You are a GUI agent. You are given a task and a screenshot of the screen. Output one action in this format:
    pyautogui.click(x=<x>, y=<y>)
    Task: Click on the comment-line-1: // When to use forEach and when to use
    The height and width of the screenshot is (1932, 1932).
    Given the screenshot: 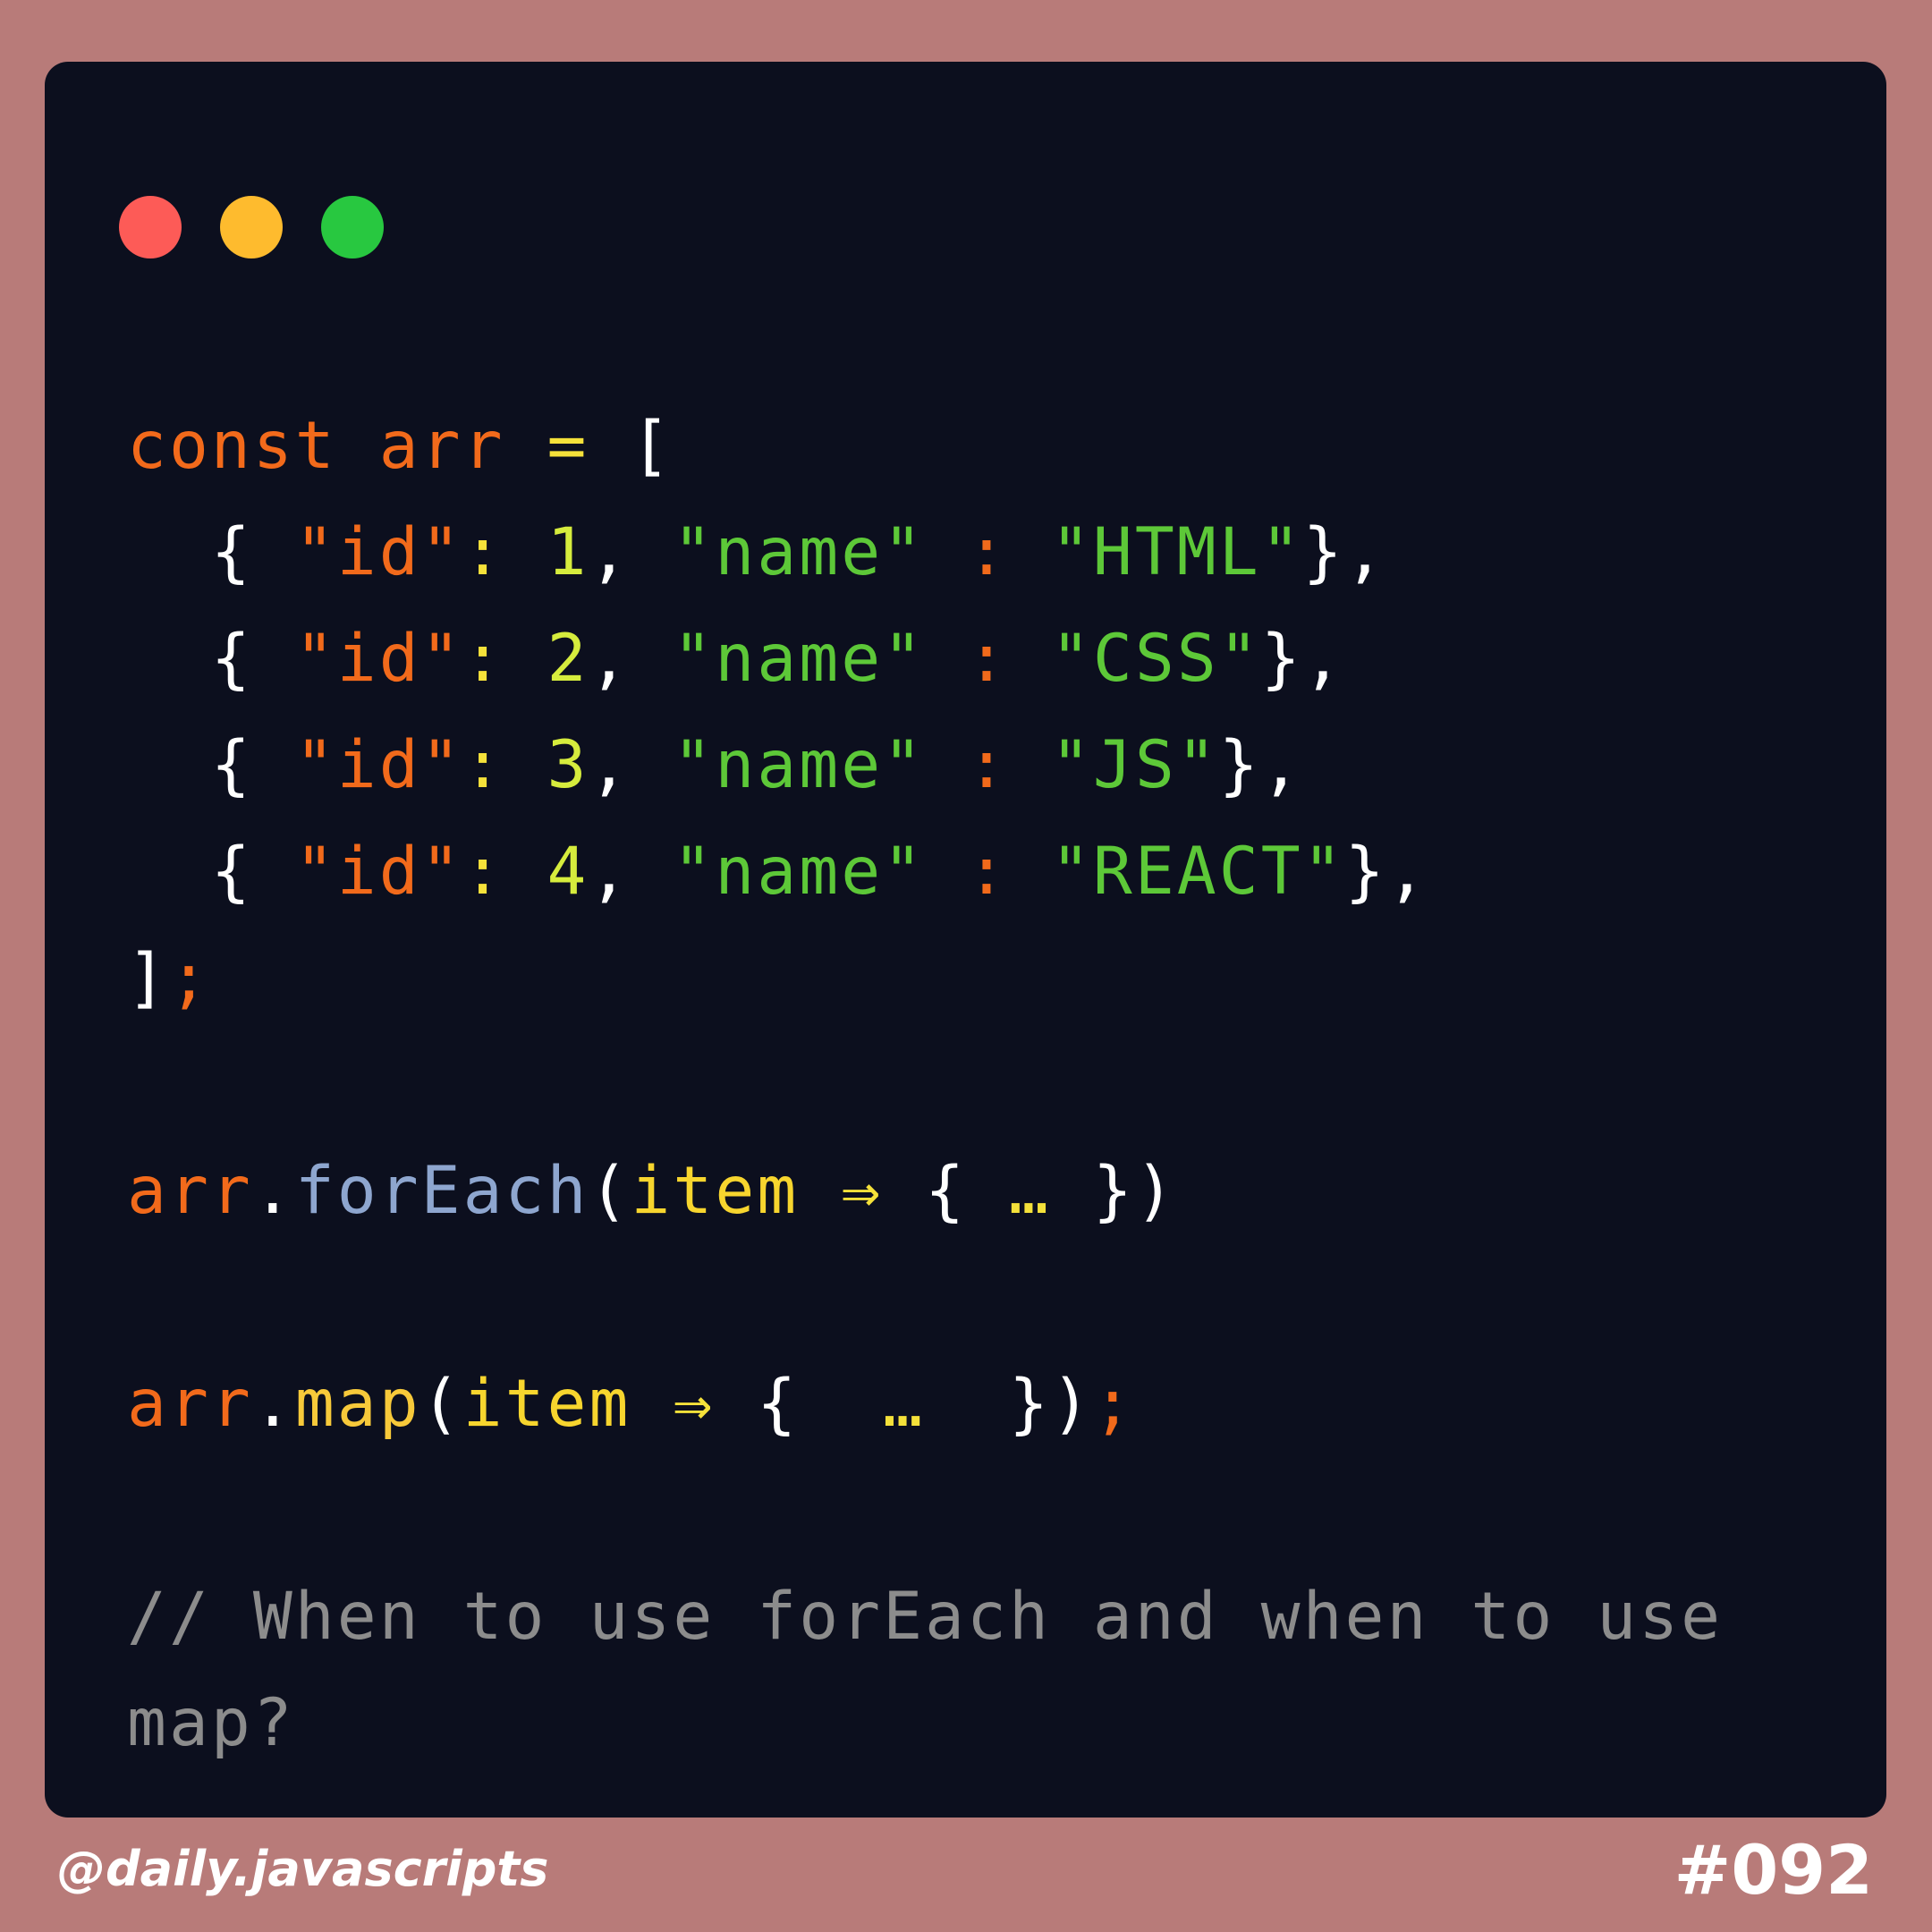 What is the action you would take?
    pyautogui.click(x=925, y=1616)
    